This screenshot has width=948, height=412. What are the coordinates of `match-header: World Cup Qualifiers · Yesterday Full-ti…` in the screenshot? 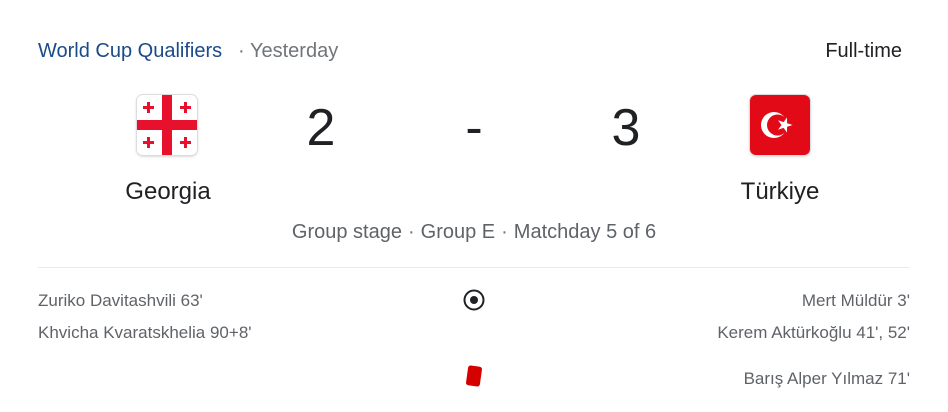 It's located at (470, 53).